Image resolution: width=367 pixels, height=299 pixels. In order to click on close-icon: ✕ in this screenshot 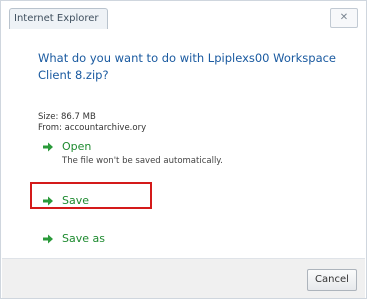, I will do `click(344, 17)`.